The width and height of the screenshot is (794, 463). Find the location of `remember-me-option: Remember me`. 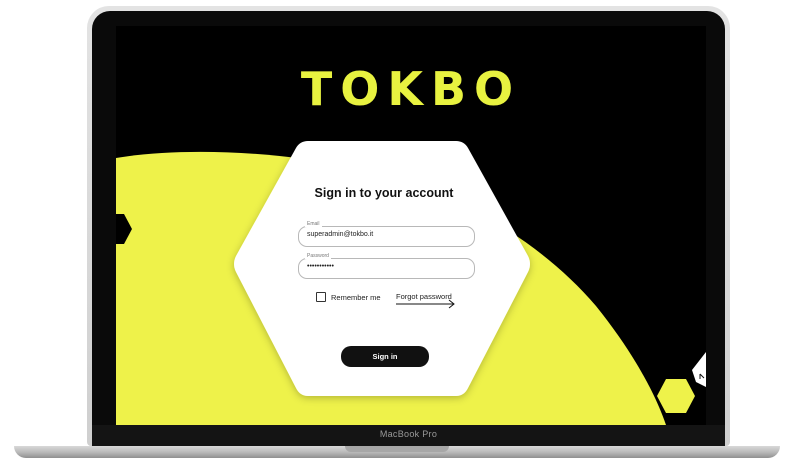

remember-me-option: Remember me is located at coordinates (348, 297).